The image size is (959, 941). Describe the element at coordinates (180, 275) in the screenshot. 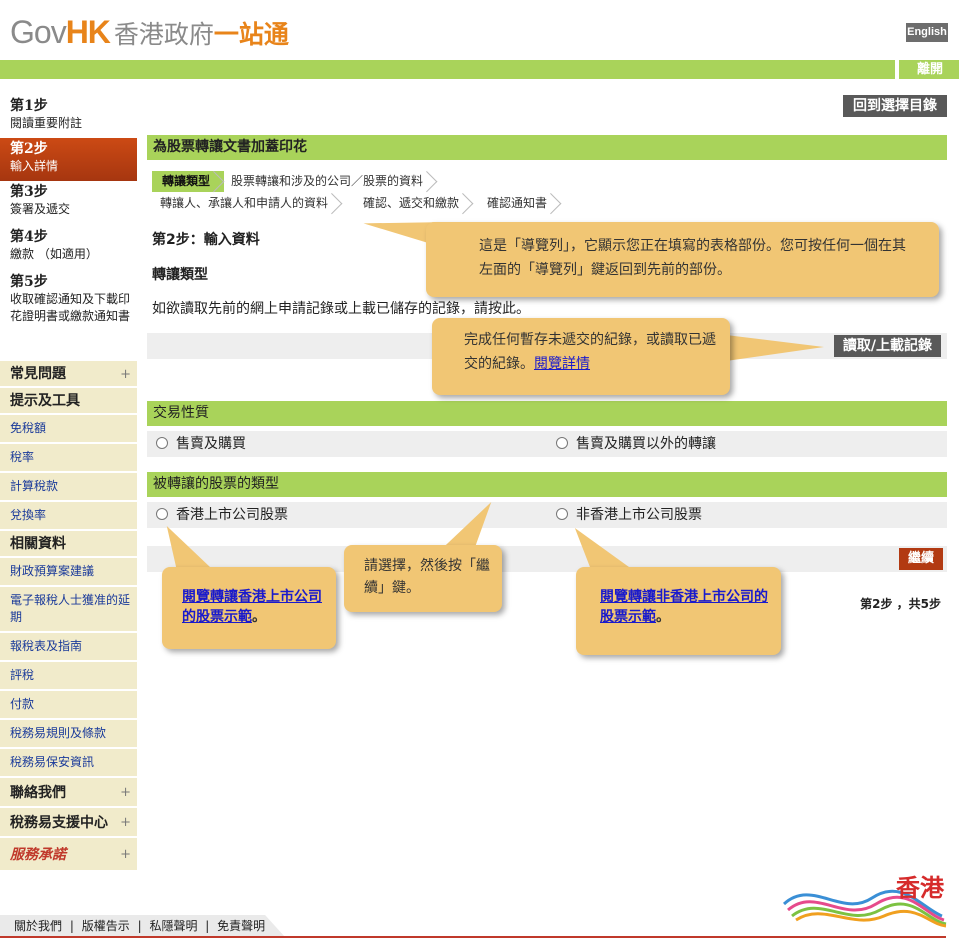

I see `section-heading: 轉讓類型` at that location.